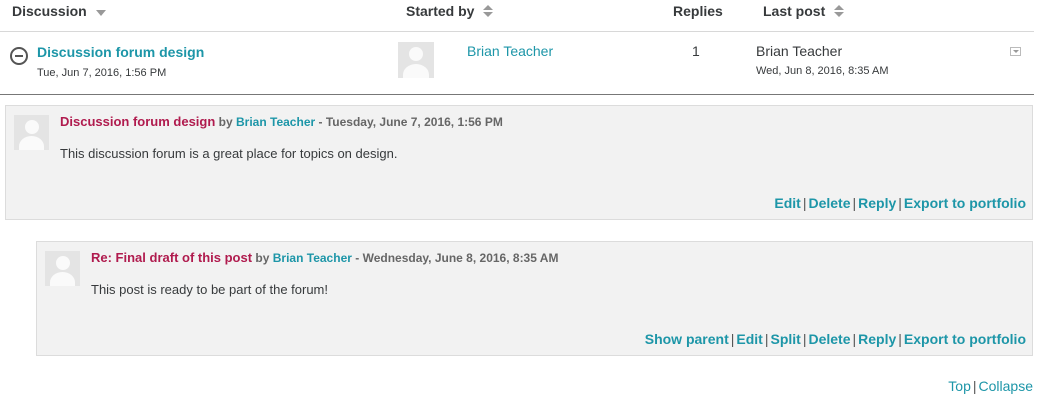 This screenshot has width=1046, height=406. I want to click on starter-name-link: Brian Teacher, so click(510, 51).